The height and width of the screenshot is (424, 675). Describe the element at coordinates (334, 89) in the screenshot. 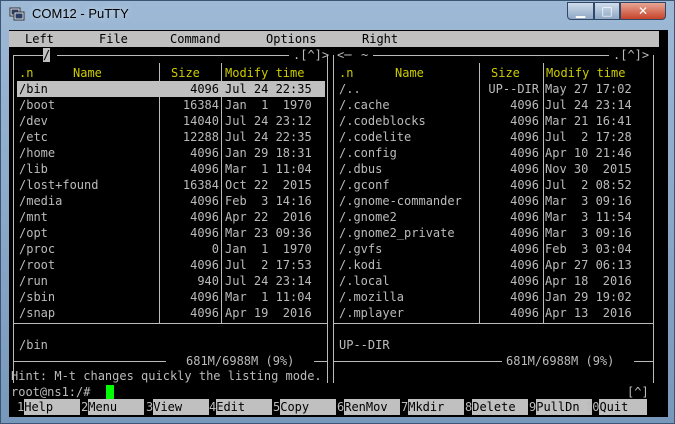

I see `file-row: /.. UP--DIR May 27 17:02` at that location.